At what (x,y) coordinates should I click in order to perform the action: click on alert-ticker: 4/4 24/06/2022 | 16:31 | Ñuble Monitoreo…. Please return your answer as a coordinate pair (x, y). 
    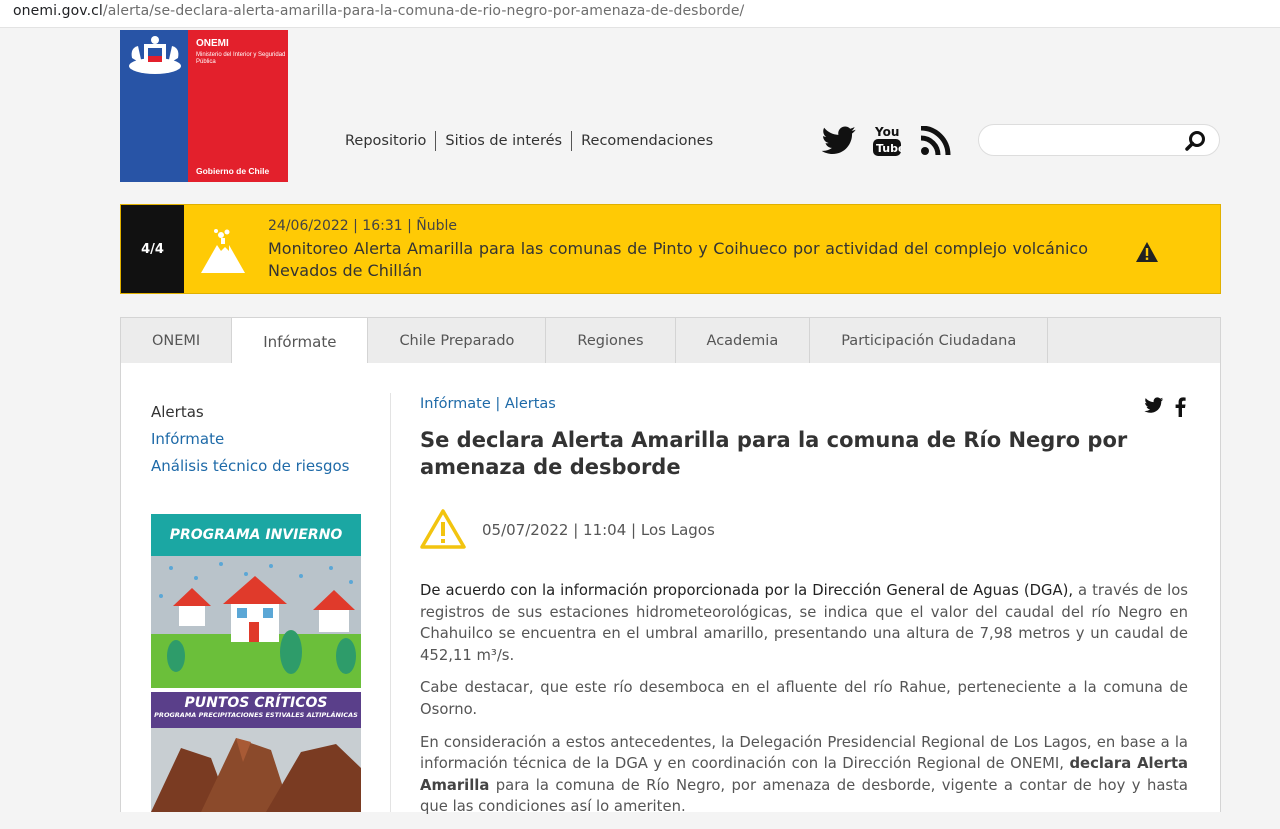
    Looking at the image, I should click on (670, 249).